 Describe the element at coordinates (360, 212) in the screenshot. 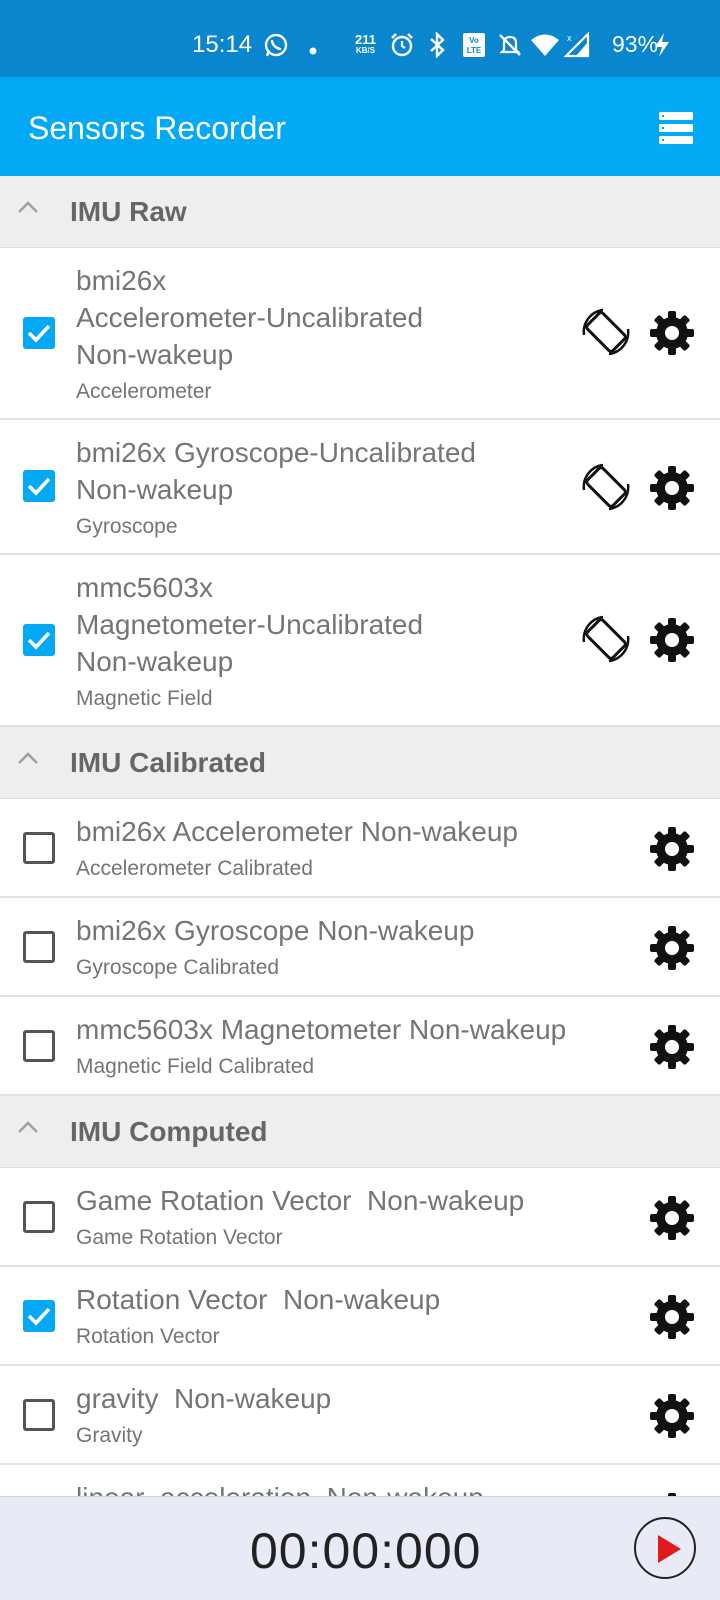

I see `group-header-imu-raw: IMU Raw` at that location.